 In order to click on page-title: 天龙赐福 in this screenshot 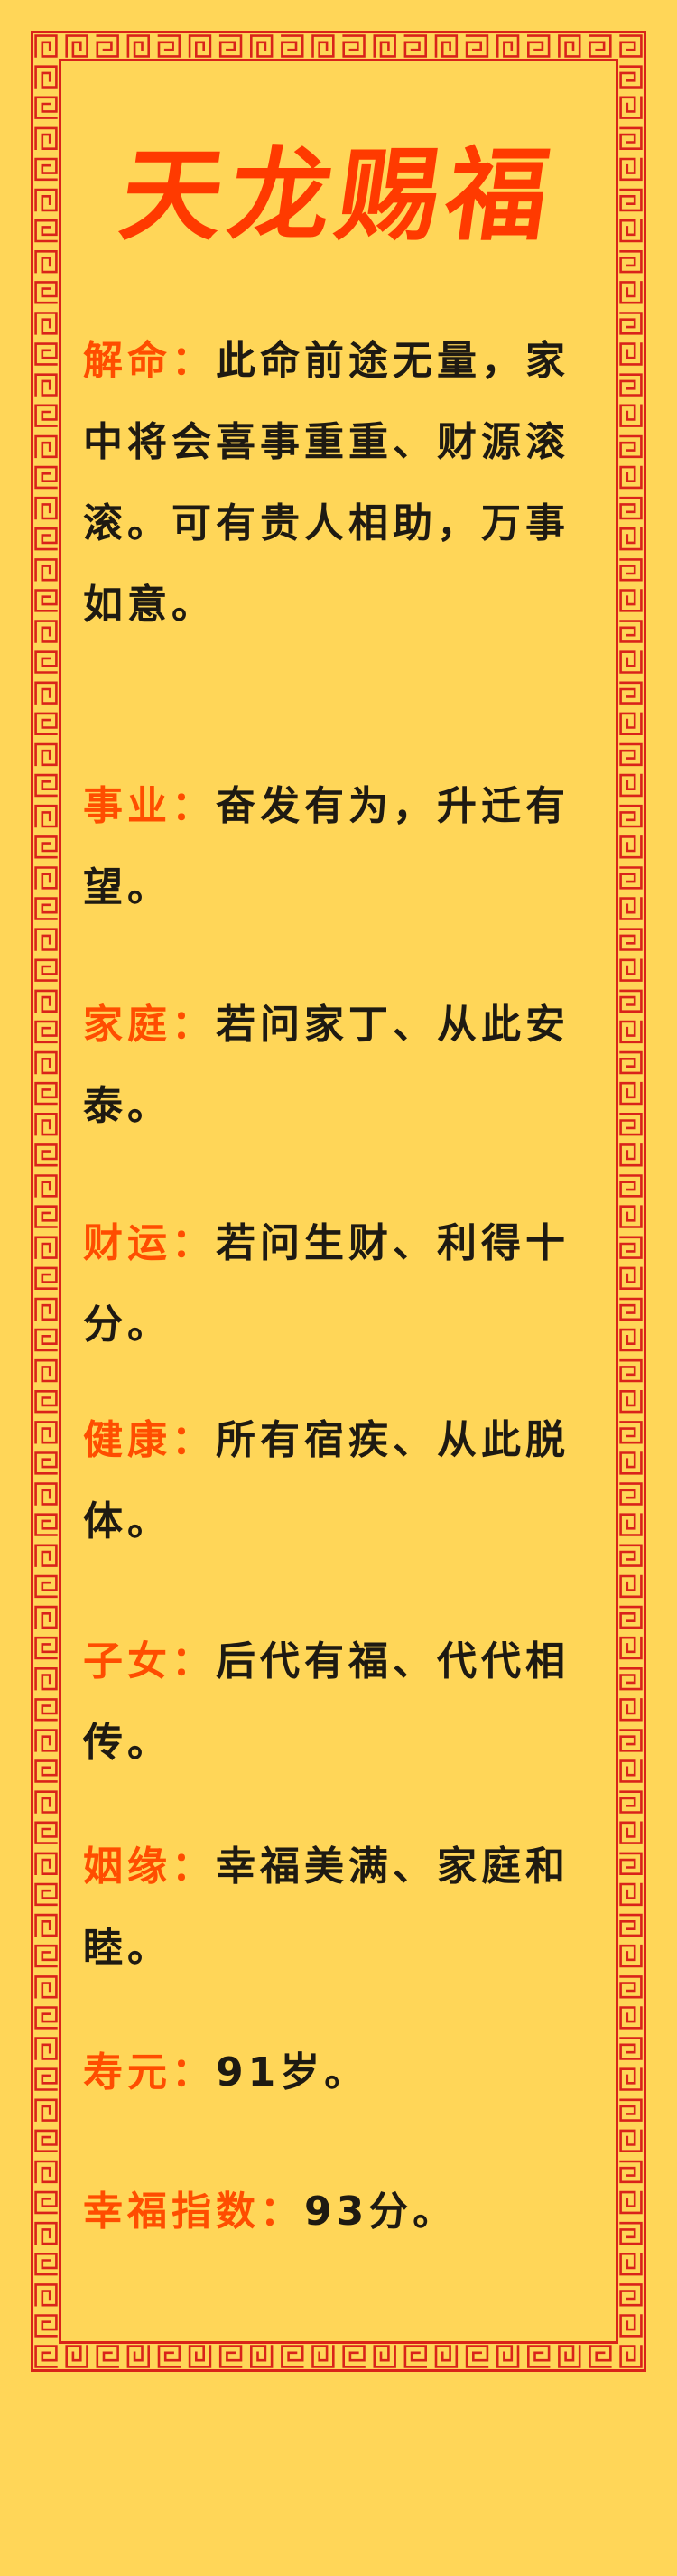, I will do `click(338, 195)`.